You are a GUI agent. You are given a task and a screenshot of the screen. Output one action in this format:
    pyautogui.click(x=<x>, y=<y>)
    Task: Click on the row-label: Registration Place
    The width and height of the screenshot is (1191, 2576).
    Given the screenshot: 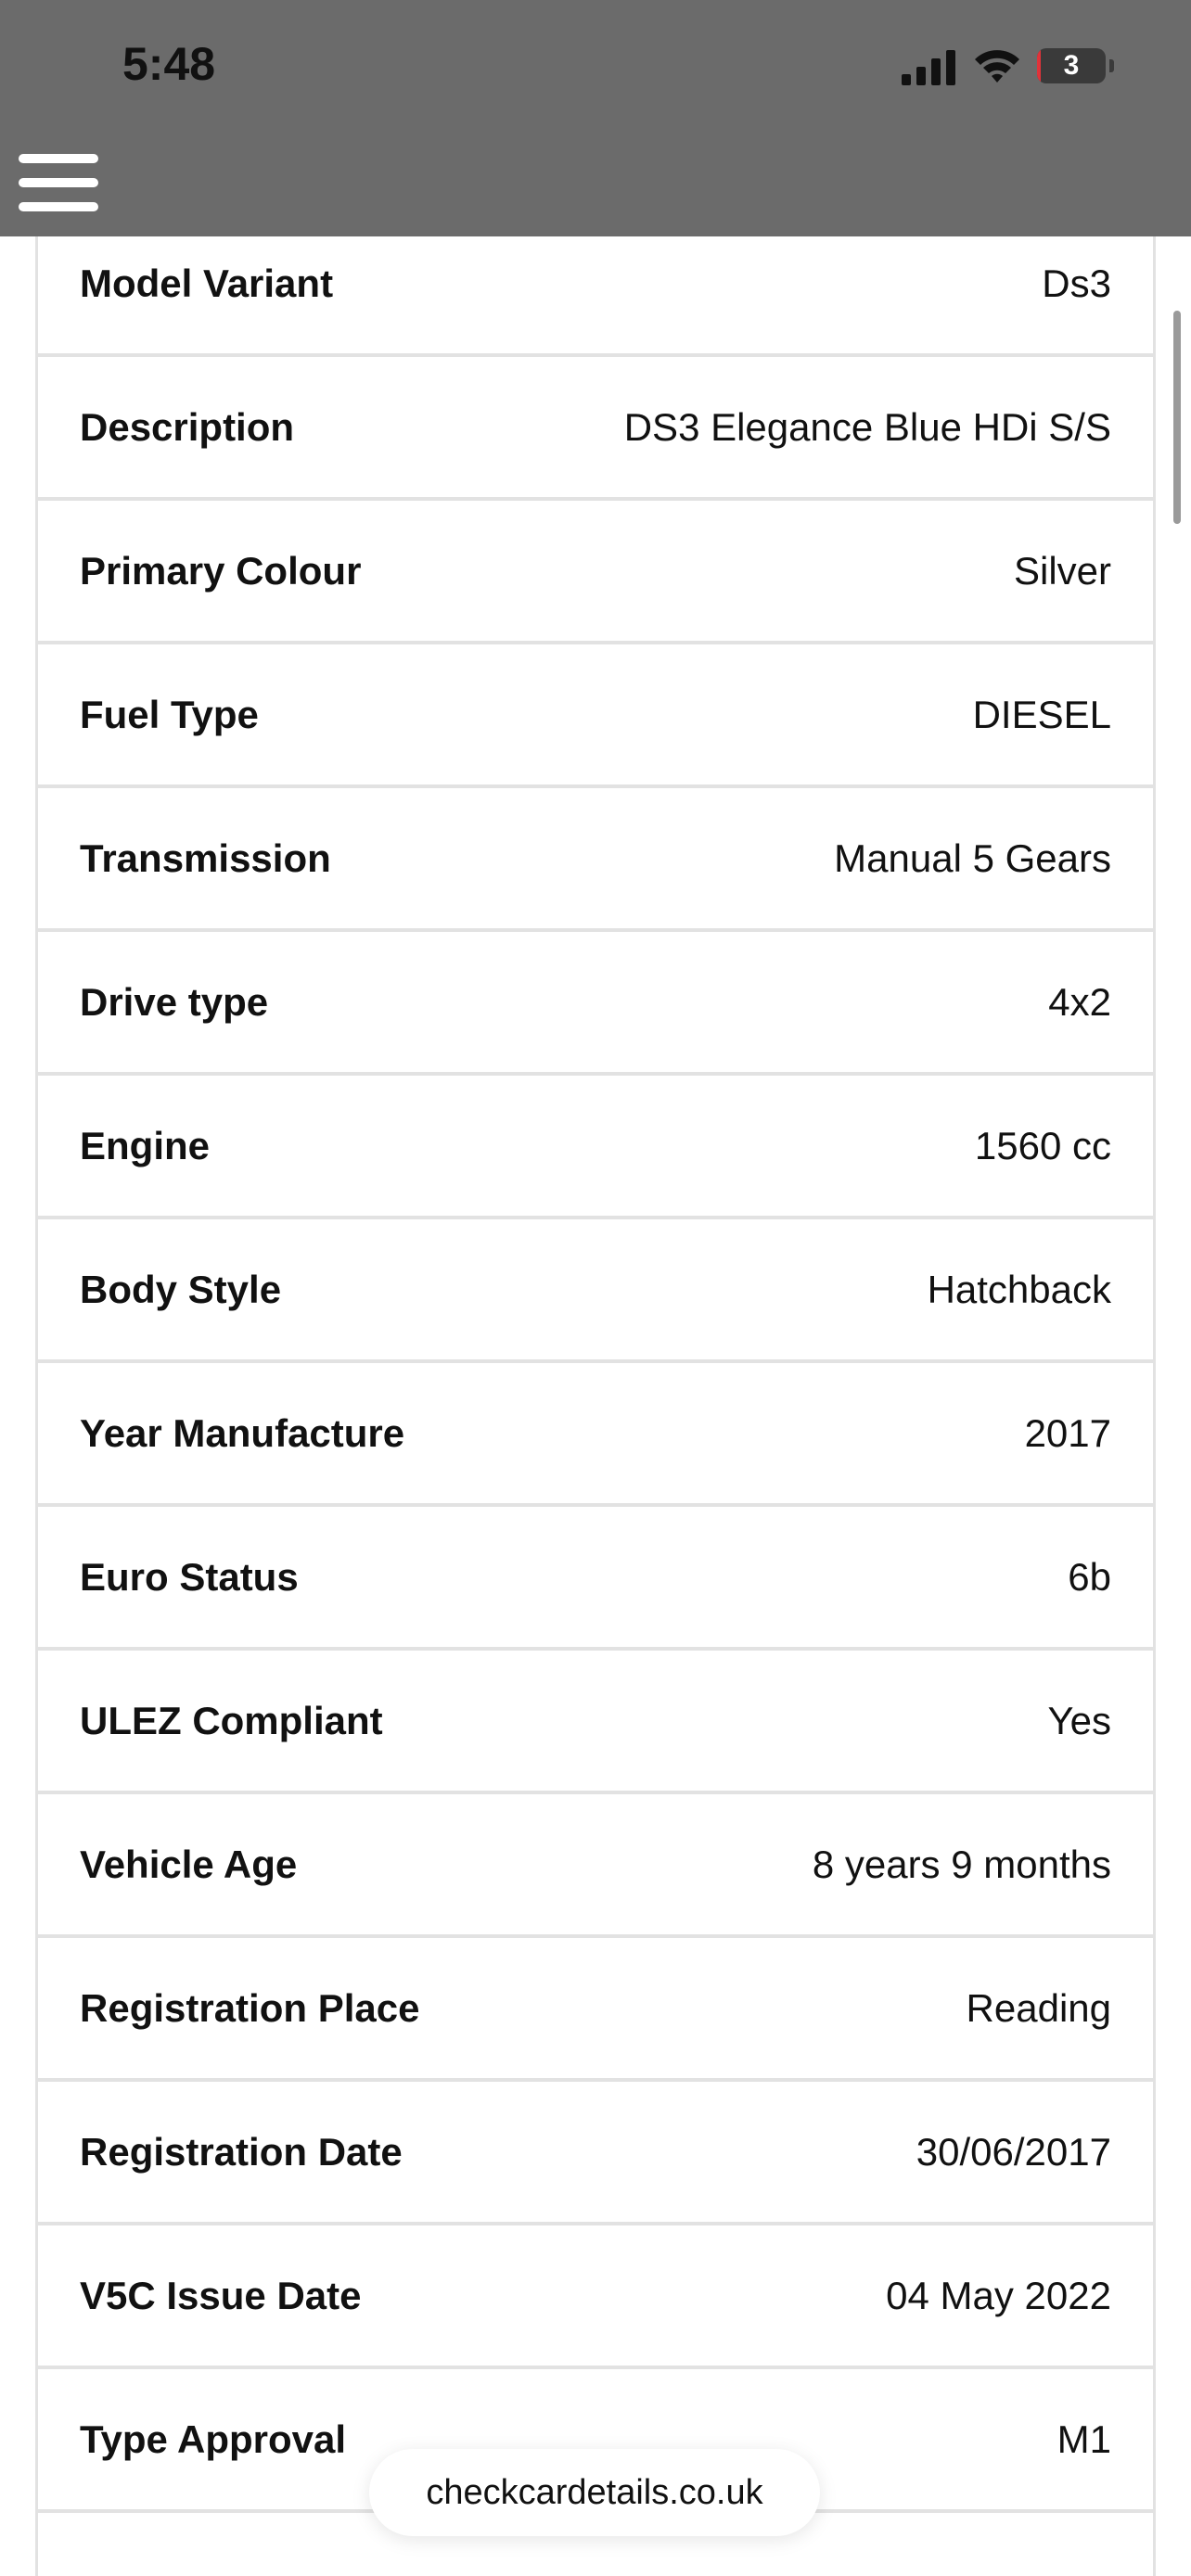 What is the action you would take?
    pyautogui.click(x=250, y=2008)
    